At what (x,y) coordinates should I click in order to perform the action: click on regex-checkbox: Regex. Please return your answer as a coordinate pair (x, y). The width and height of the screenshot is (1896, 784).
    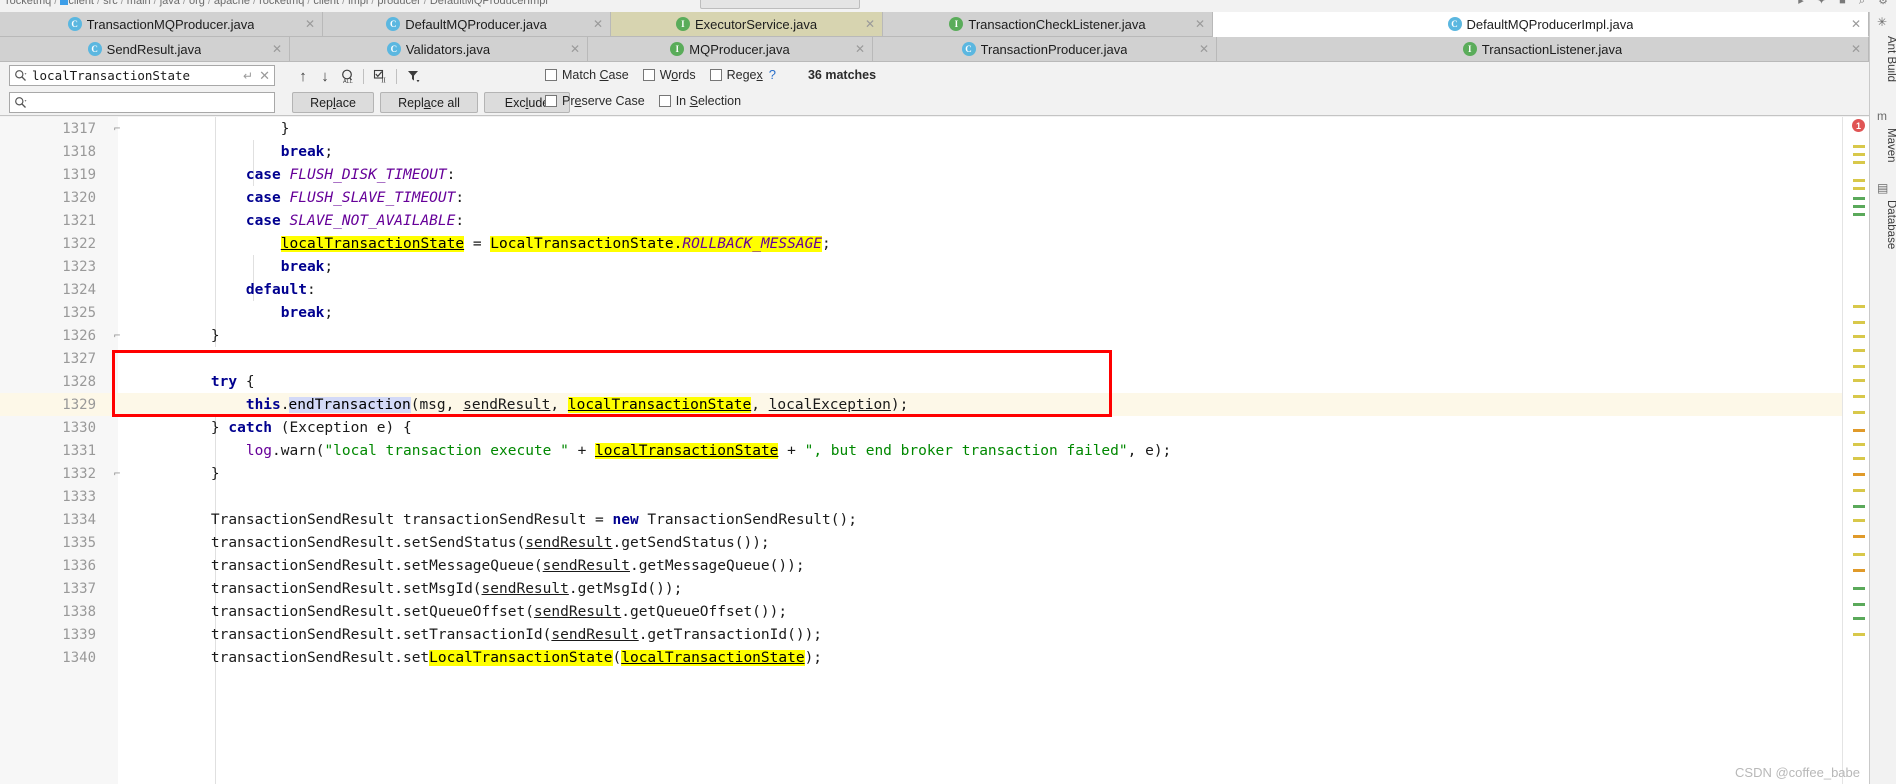
    Looking at the image, I should click on (736, 75).